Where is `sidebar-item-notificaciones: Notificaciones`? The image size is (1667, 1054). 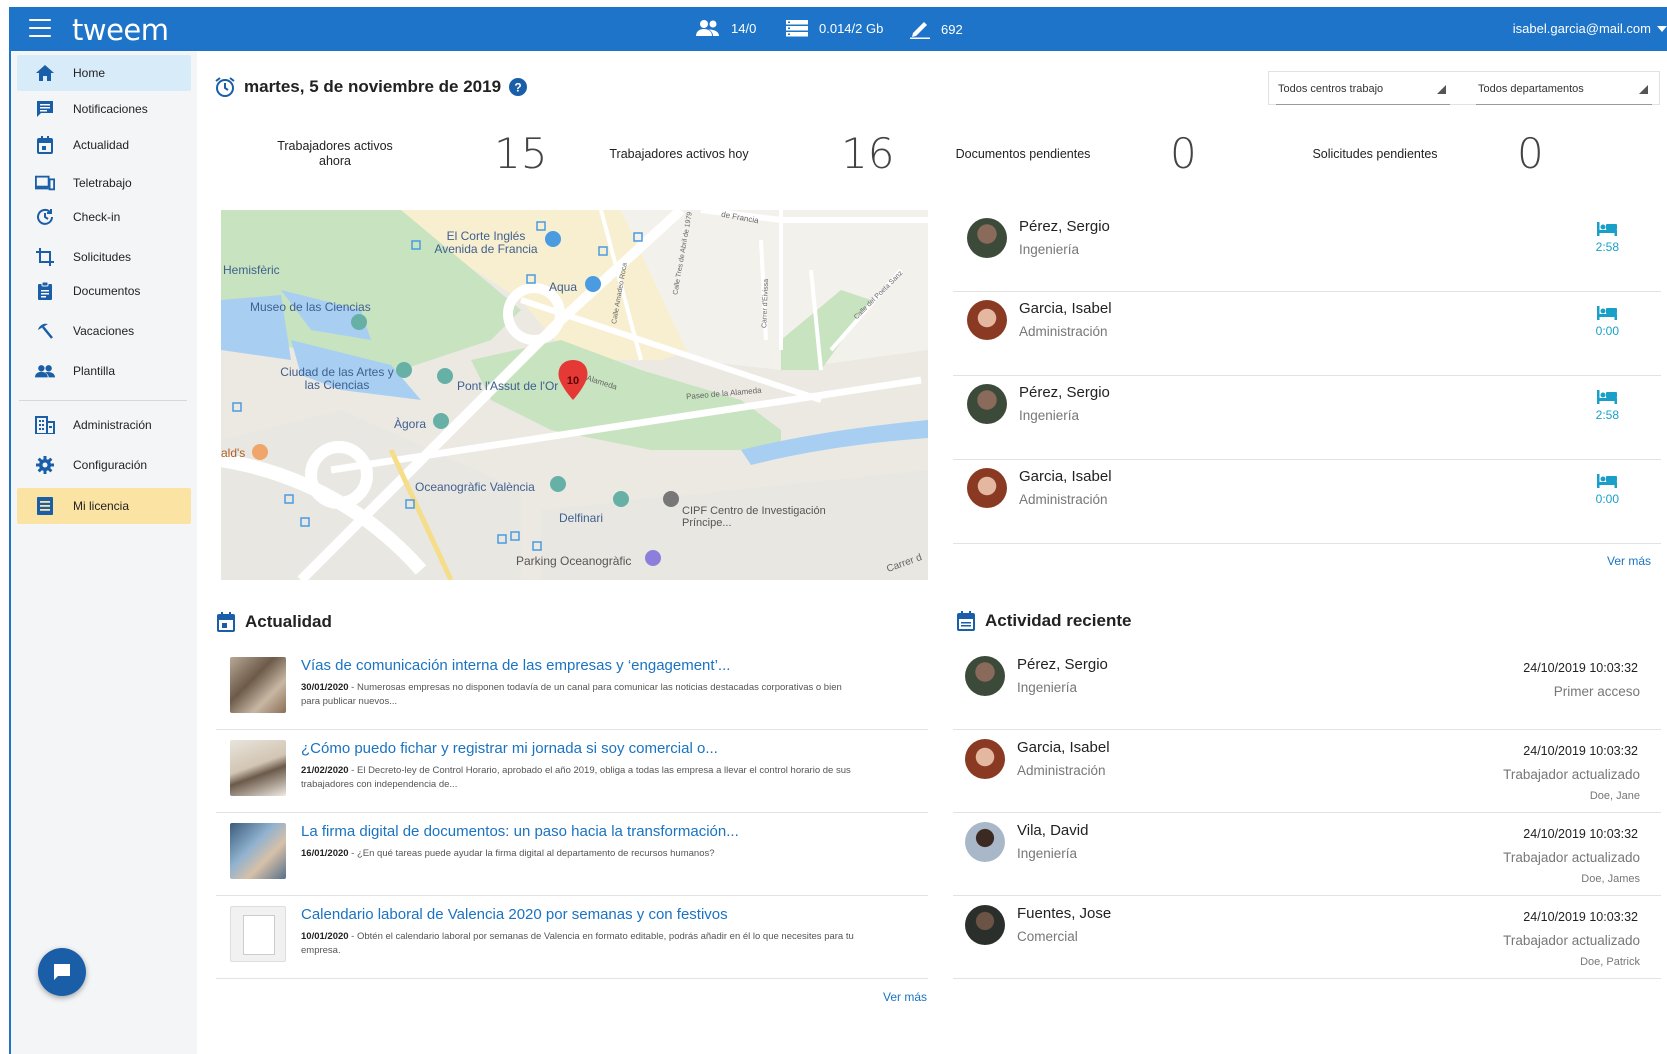
sidebar-item-notificaciones: Notificaciones is located at coordinates (104, 109).